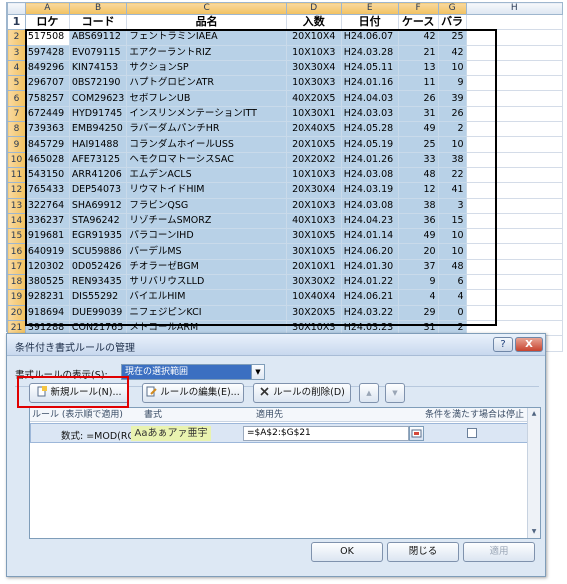 Image resolution: width=567 pixels, height=584 pixels. Describe the element at coordinates (47, 83) in the screenshot. I see `cell: 296707` at that location.